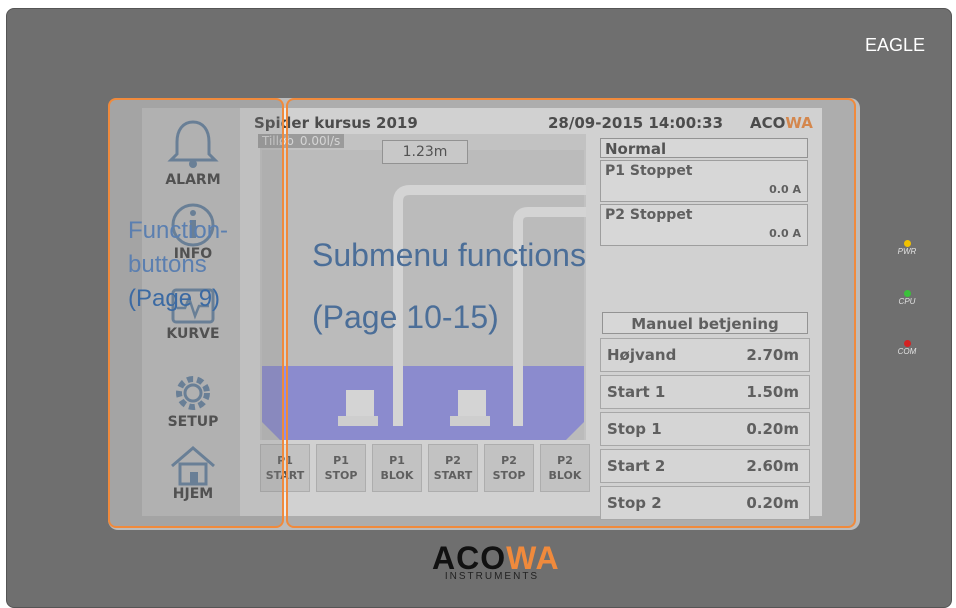 Image resolution: width=956 pixels, height=608 pixels. What do you see at coordinates (894, 45) in the screenshot?
I see `device-brand: EAGLE` at bounding box center [894, 45].